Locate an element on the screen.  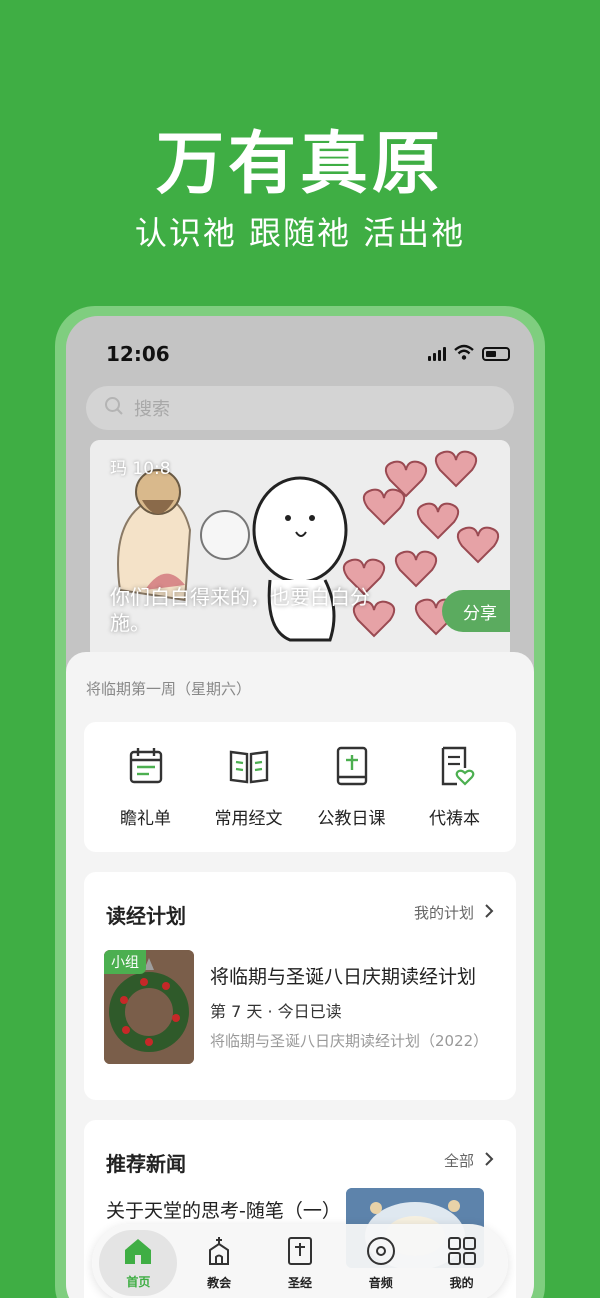
calendar-list-icon is located at coordinates (146, 768).